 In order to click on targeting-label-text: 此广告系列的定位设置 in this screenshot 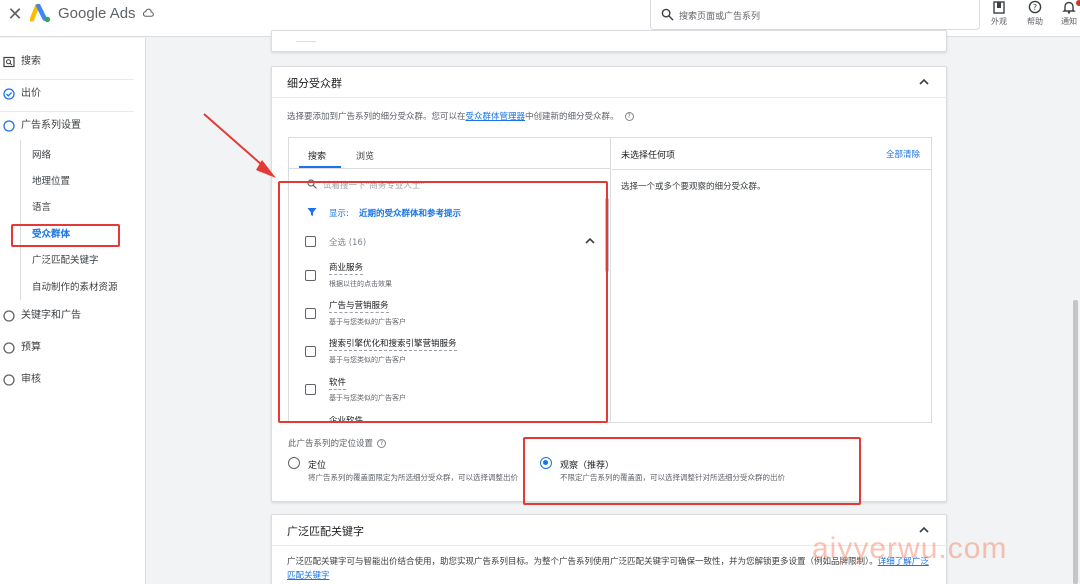, I will do `click(331, 444)`.